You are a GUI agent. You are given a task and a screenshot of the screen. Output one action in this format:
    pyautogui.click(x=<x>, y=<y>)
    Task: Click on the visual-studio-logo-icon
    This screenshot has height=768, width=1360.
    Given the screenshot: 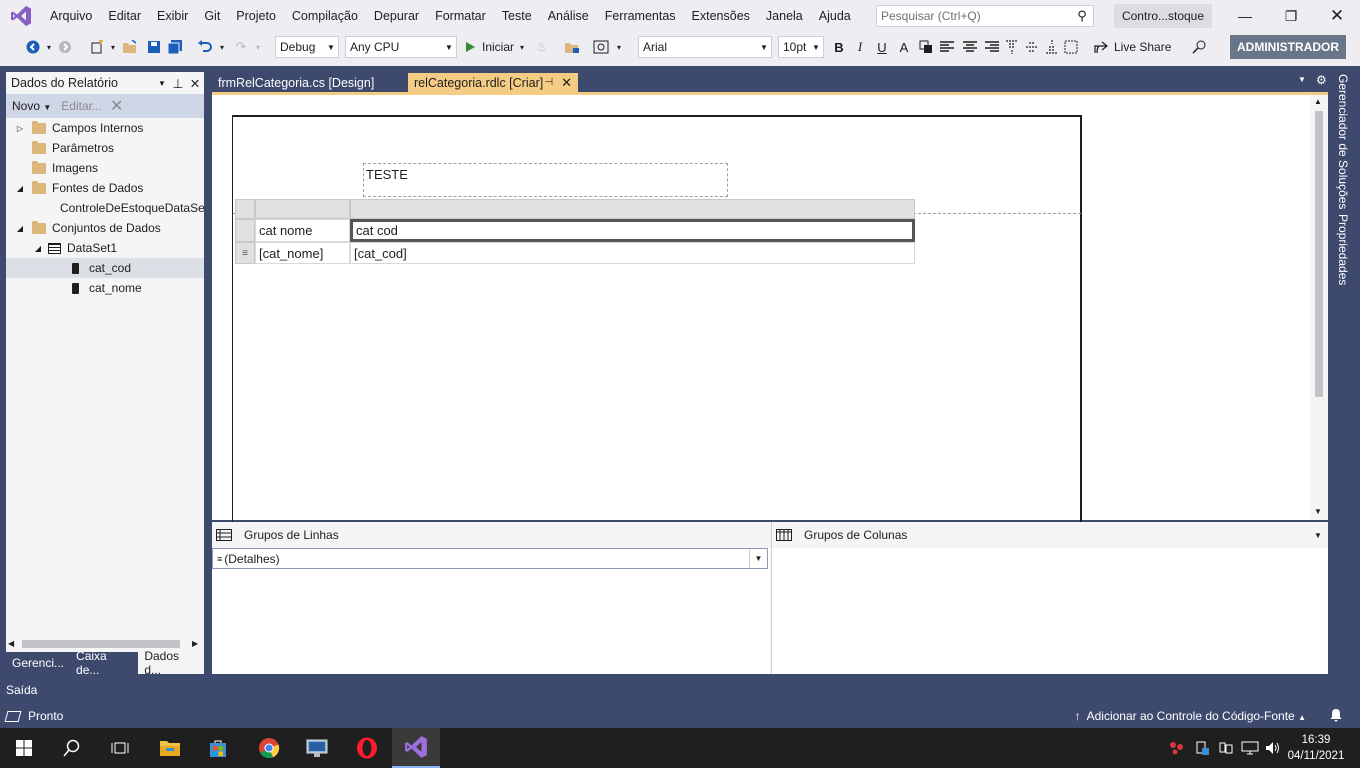 What is the action you would take?
    pyautogui.click(x=21, y=16)
    